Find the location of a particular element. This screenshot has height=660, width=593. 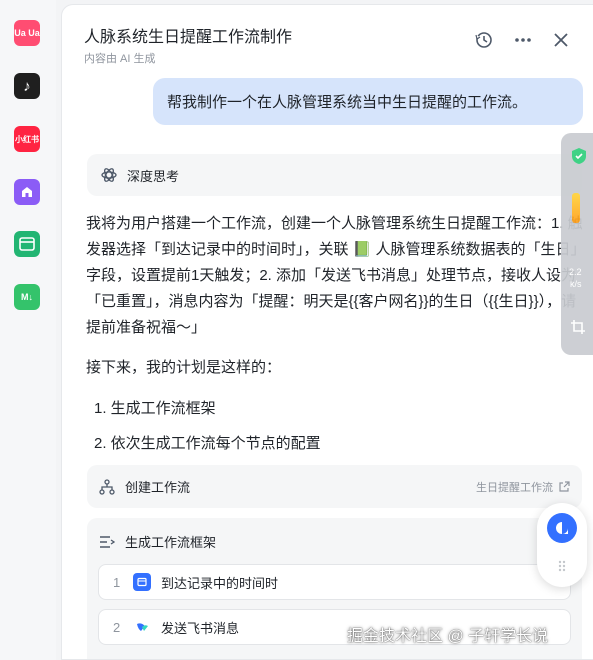

more-button is located at coordinates (523, 40).